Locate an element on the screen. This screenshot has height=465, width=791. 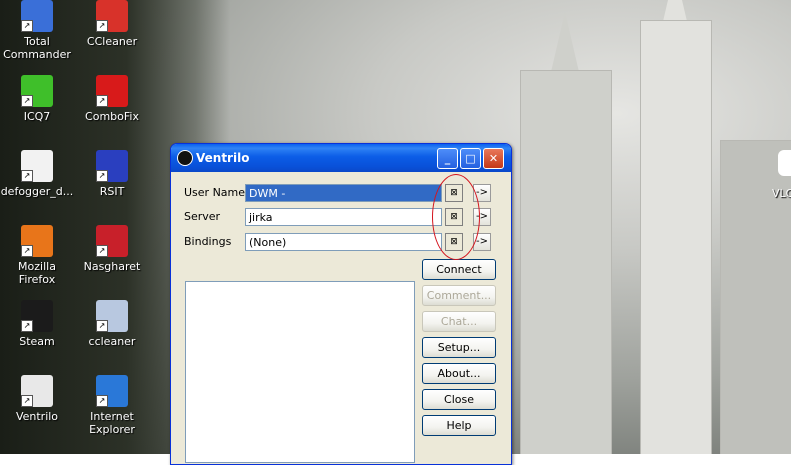
desktop-icon: ↗ Ventrilo is located at coordinates (37, 399).